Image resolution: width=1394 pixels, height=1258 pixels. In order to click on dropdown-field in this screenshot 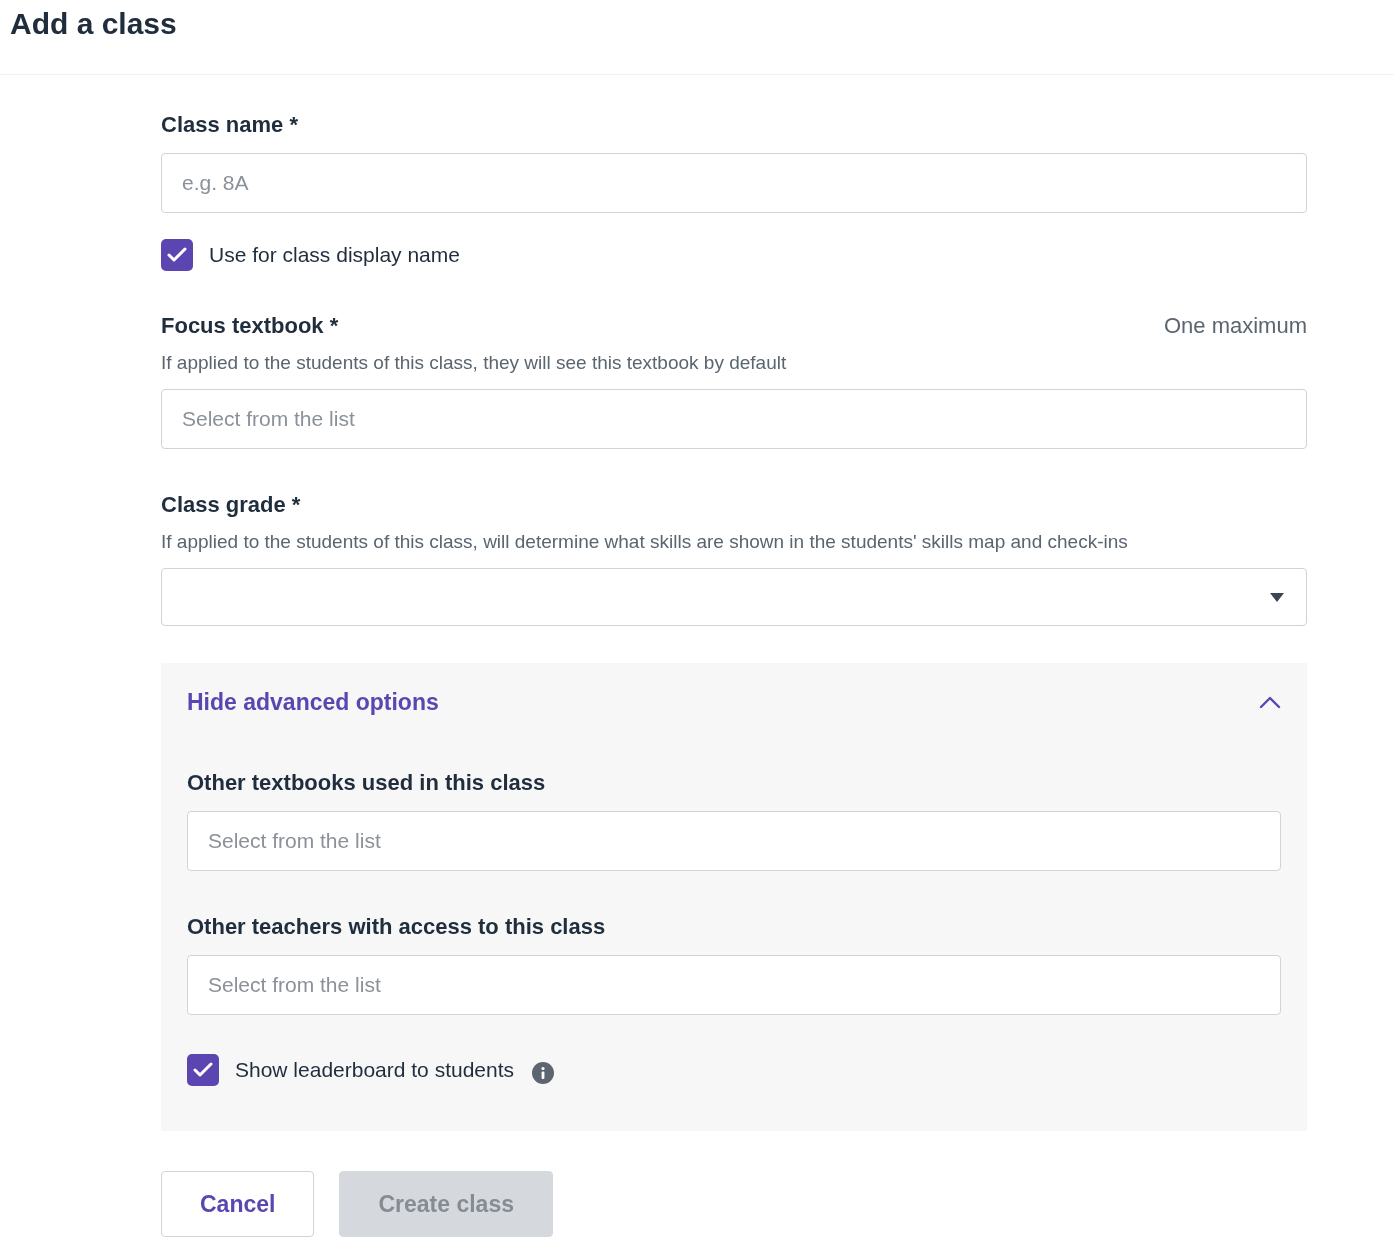, I will do `click(734, 597)`.